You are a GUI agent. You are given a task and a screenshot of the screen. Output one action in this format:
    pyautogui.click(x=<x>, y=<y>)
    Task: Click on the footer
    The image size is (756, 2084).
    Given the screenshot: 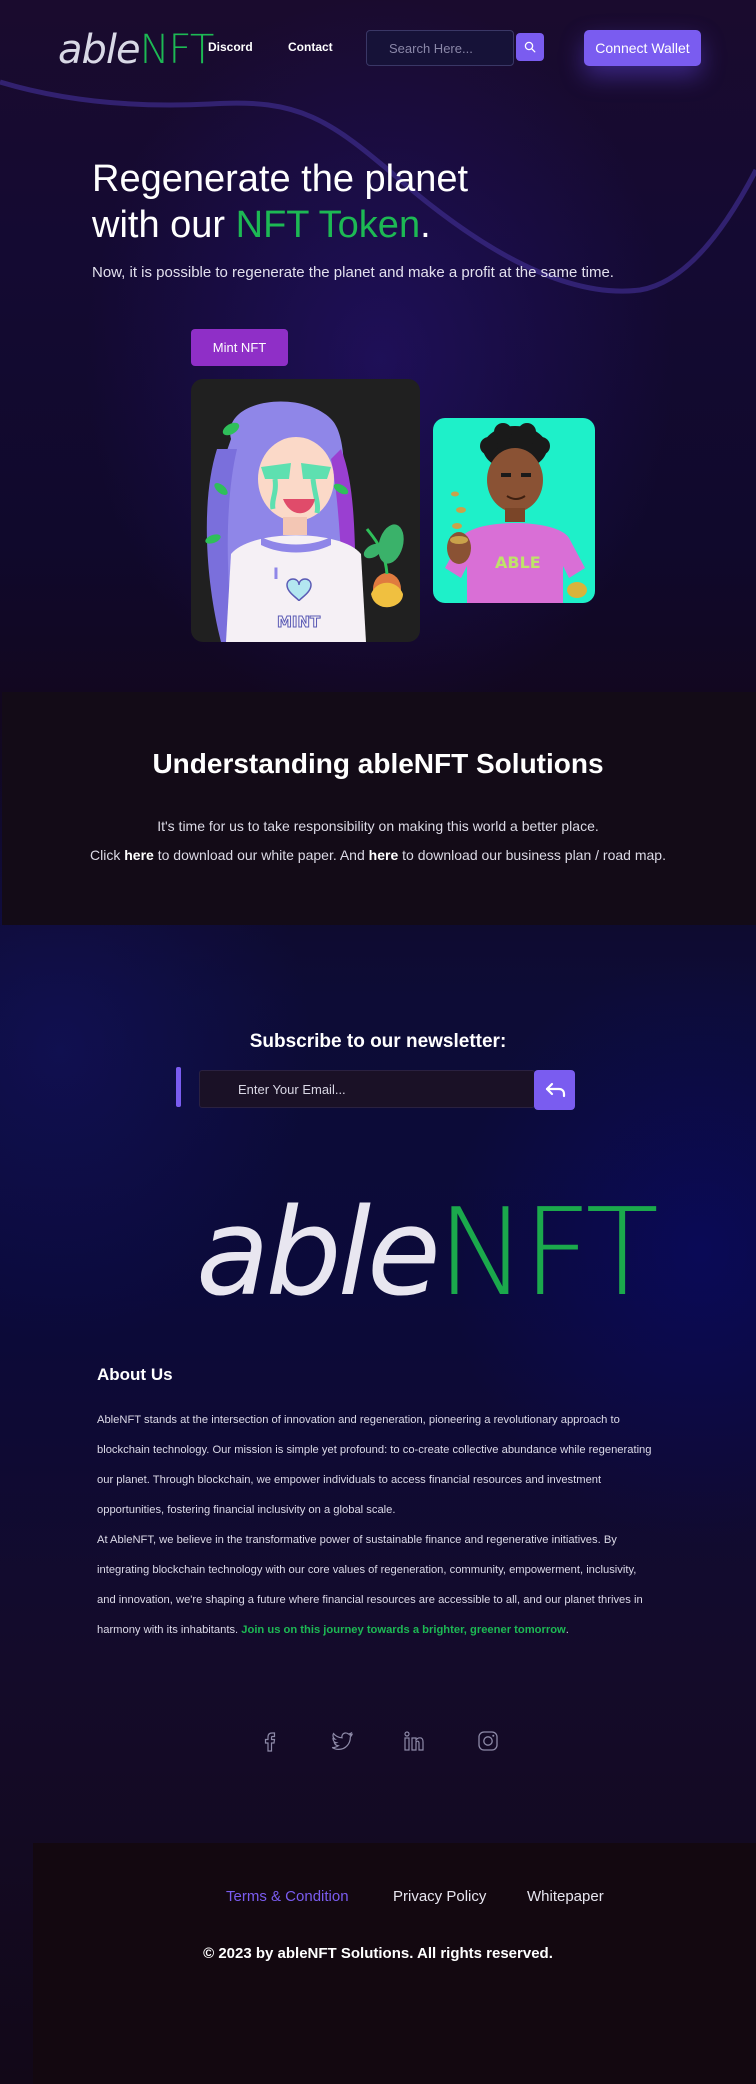 What is the action you would take?
    pyautogui.click(x=394, y=1963)
    